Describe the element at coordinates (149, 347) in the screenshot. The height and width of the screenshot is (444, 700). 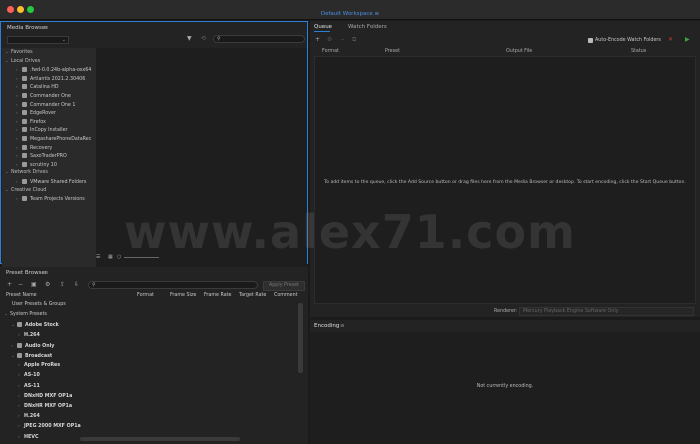
I see `preset-row: › Audio Only` at that location.